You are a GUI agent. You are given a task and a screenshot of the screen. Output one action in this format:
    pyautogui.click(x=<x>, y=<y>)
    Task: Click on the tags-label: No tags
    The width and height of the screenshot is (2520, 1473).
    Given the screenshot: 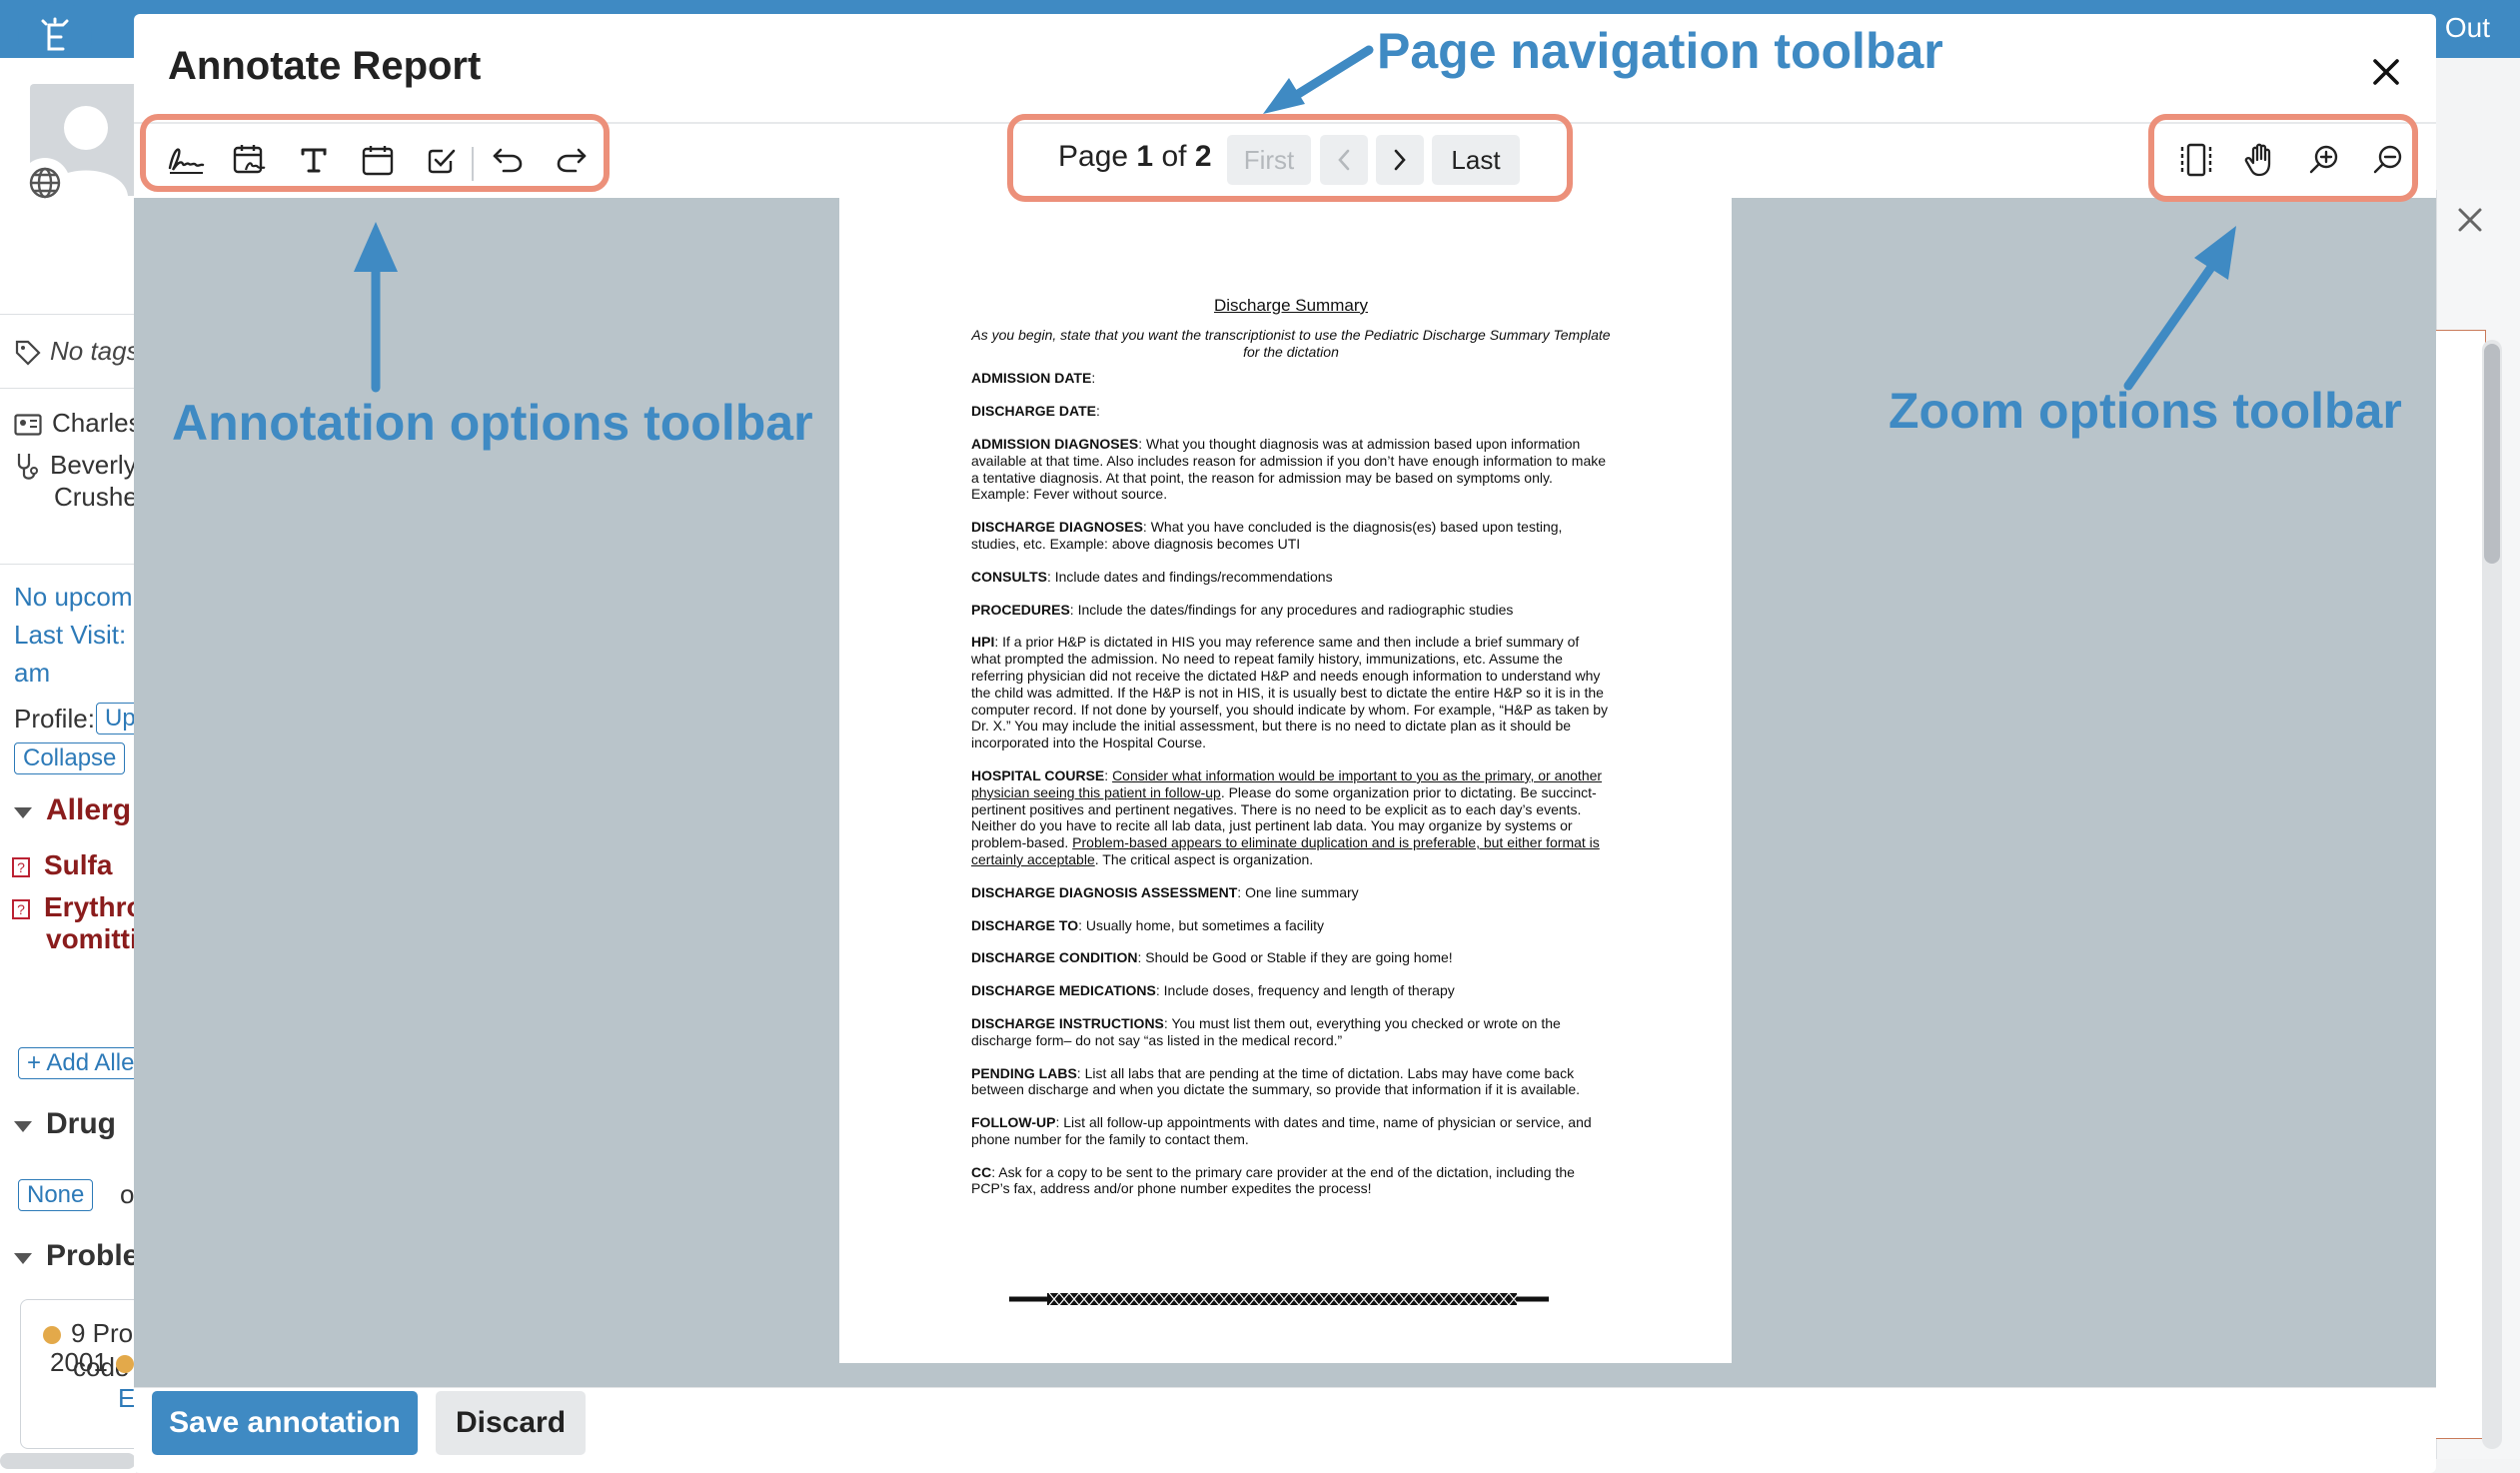 What is the action you would take?
    pyautogui.click(x=93, y=351)
    